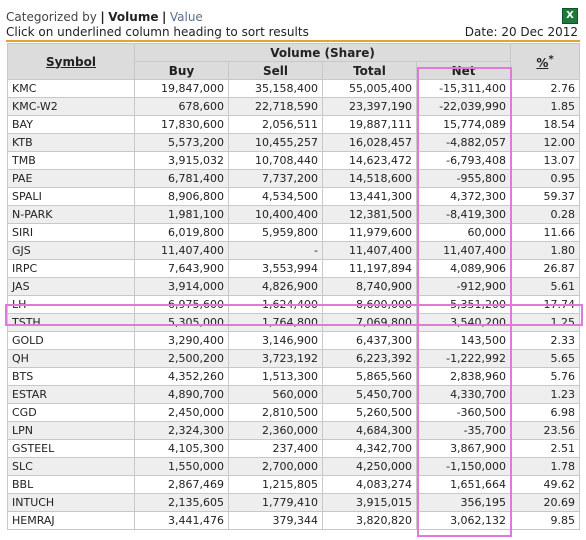 The width and height of the screenshot is (586, 540). What do you see at coordinates (545, 250) in the screenshot?
I see `cell-percent: 1.80` at bounding box center [545, 250].